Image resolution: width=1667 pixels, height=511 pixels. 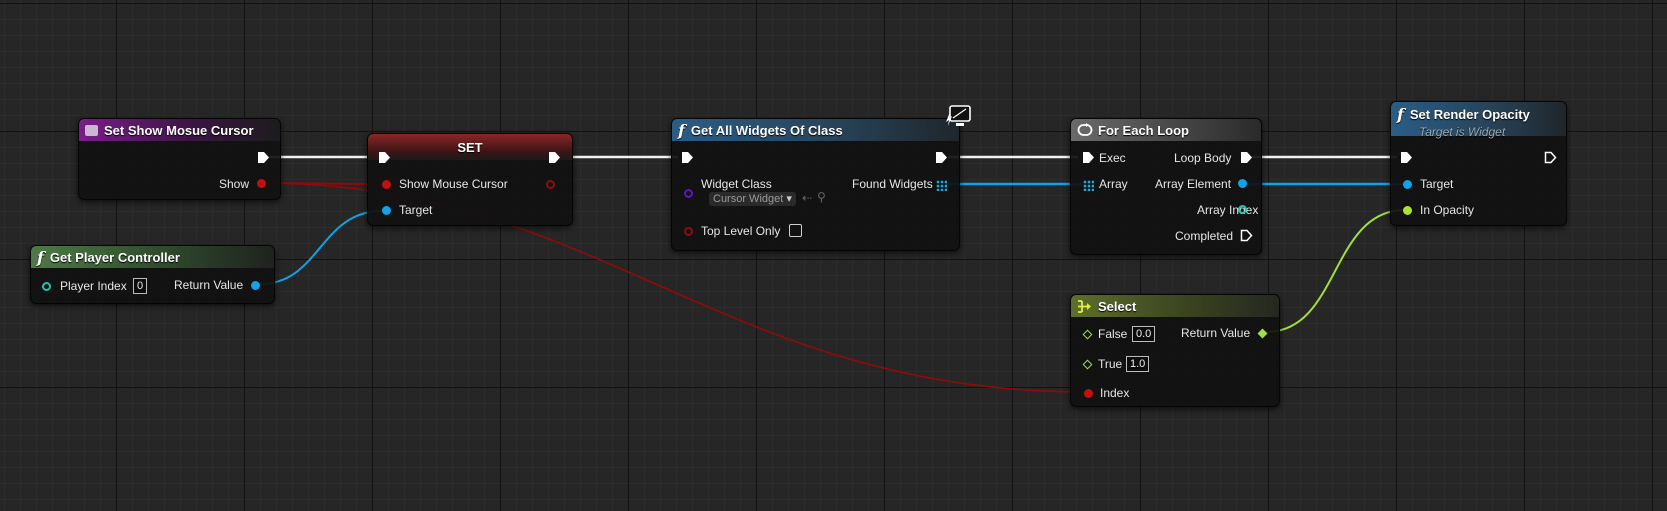 What do you see at coordinates (1242, 183) in the screenshot?
I see `array-element-pin` at bounding box center [1242, 183].